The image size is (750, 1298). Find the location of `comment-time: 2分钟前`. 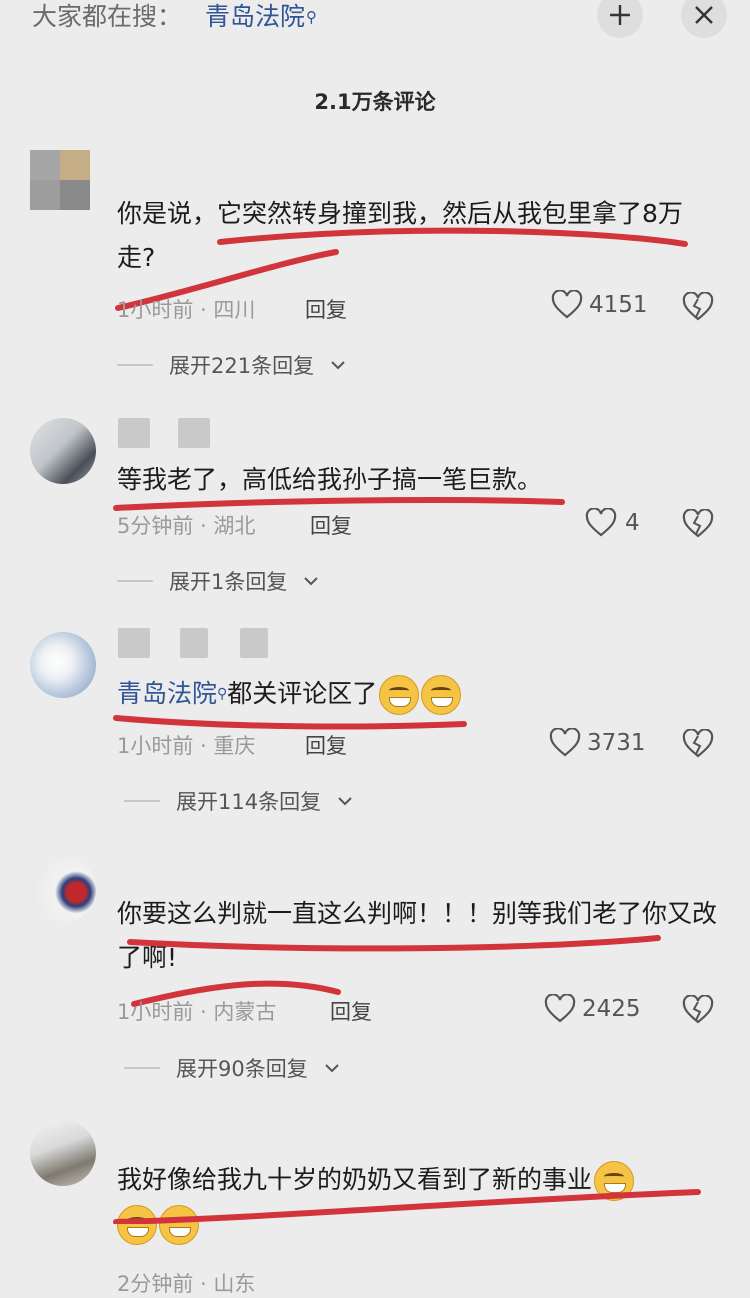

comment-time: 2分钟前 is located at coordinates (155, 1284).